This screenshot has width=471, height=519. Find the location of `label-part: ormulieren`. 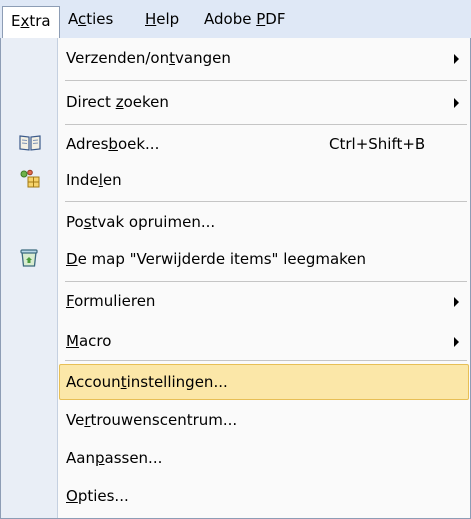

label-part: ormulieren is located at coordinates (115, 301).